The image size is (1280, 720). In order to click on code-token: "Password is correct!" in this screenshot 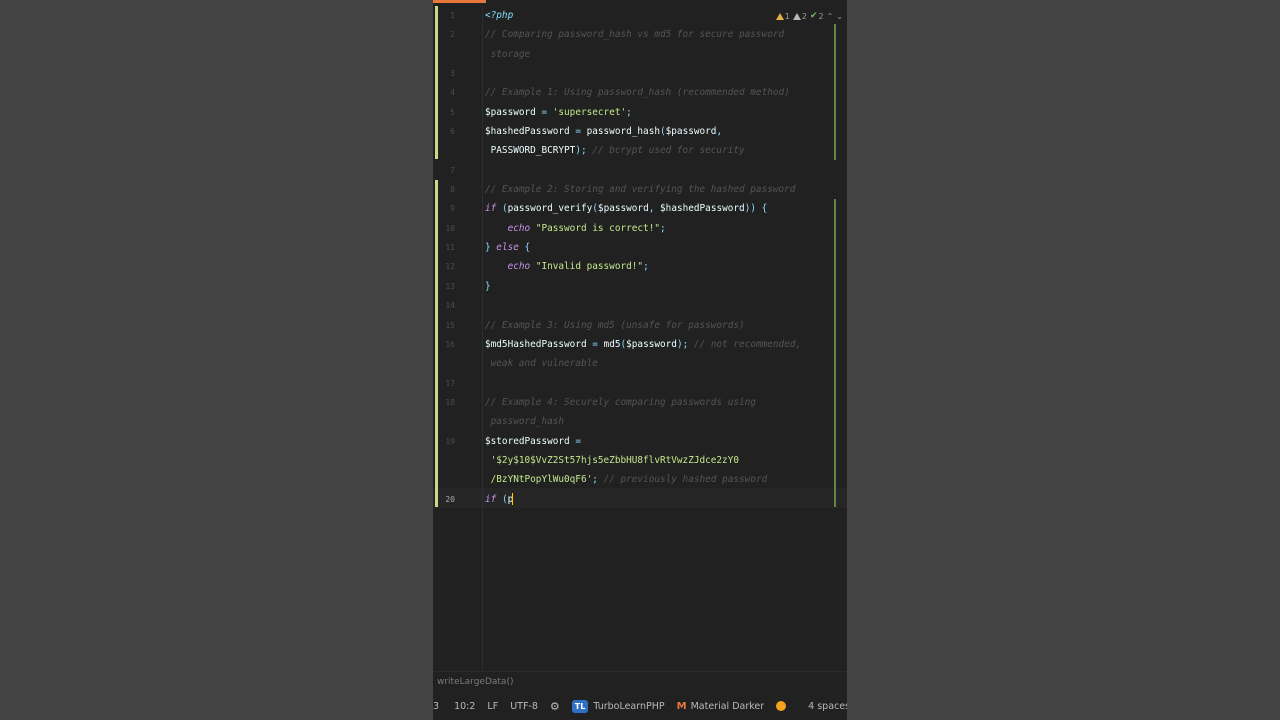, I will do `click(597, 228)`.